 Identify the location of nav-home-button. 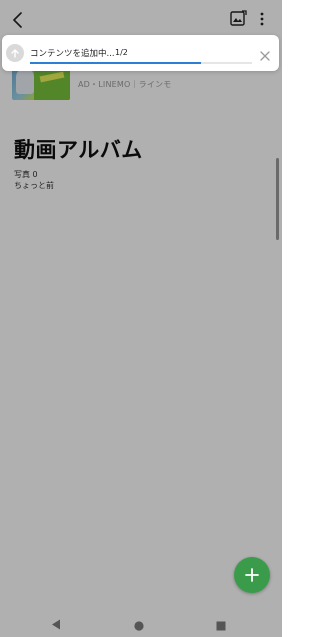
(139, 625).